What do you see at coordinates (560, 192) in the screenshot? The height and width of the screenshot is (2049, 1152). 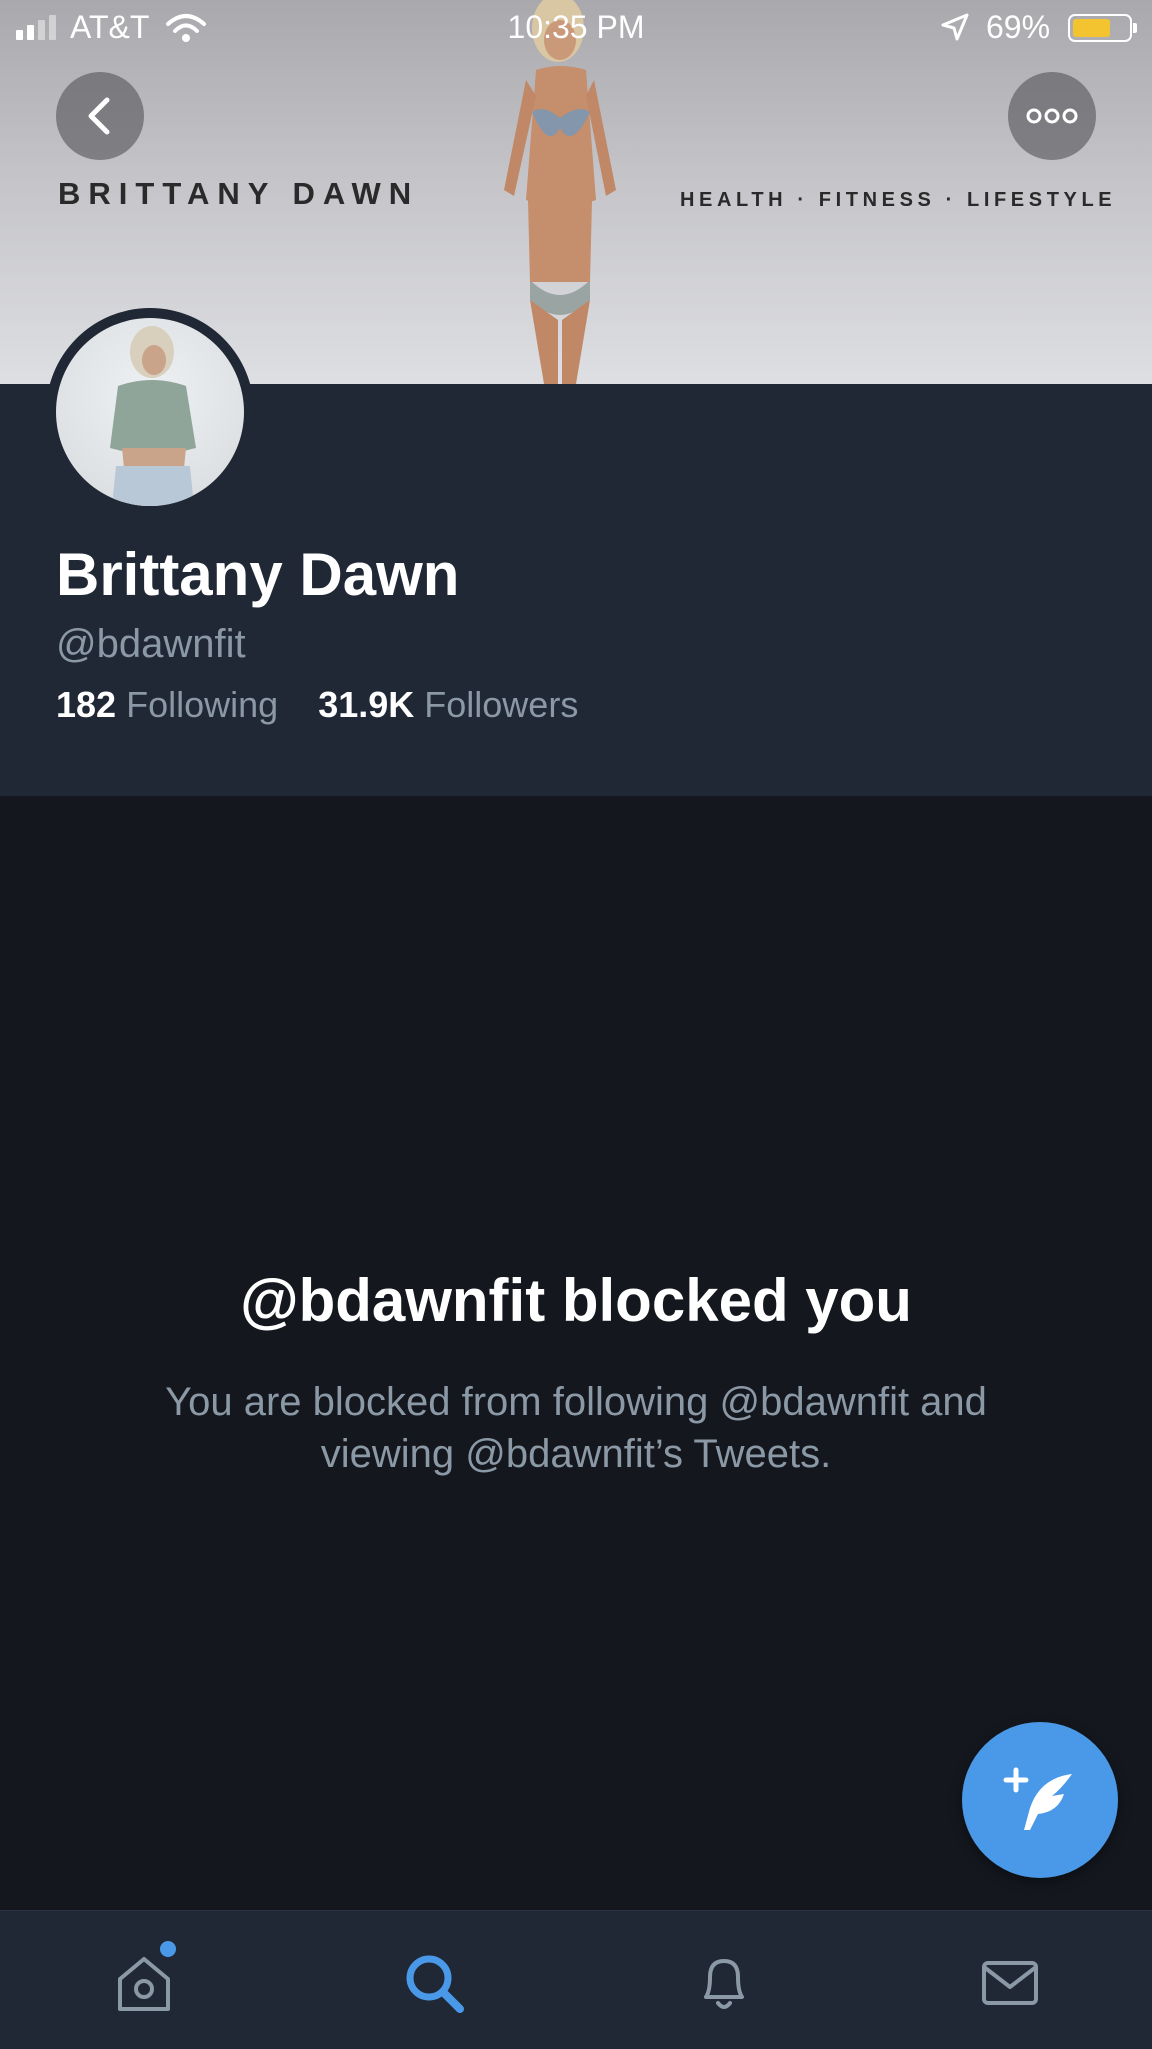 I see `banner-photo` at bounding box center [560, 192].